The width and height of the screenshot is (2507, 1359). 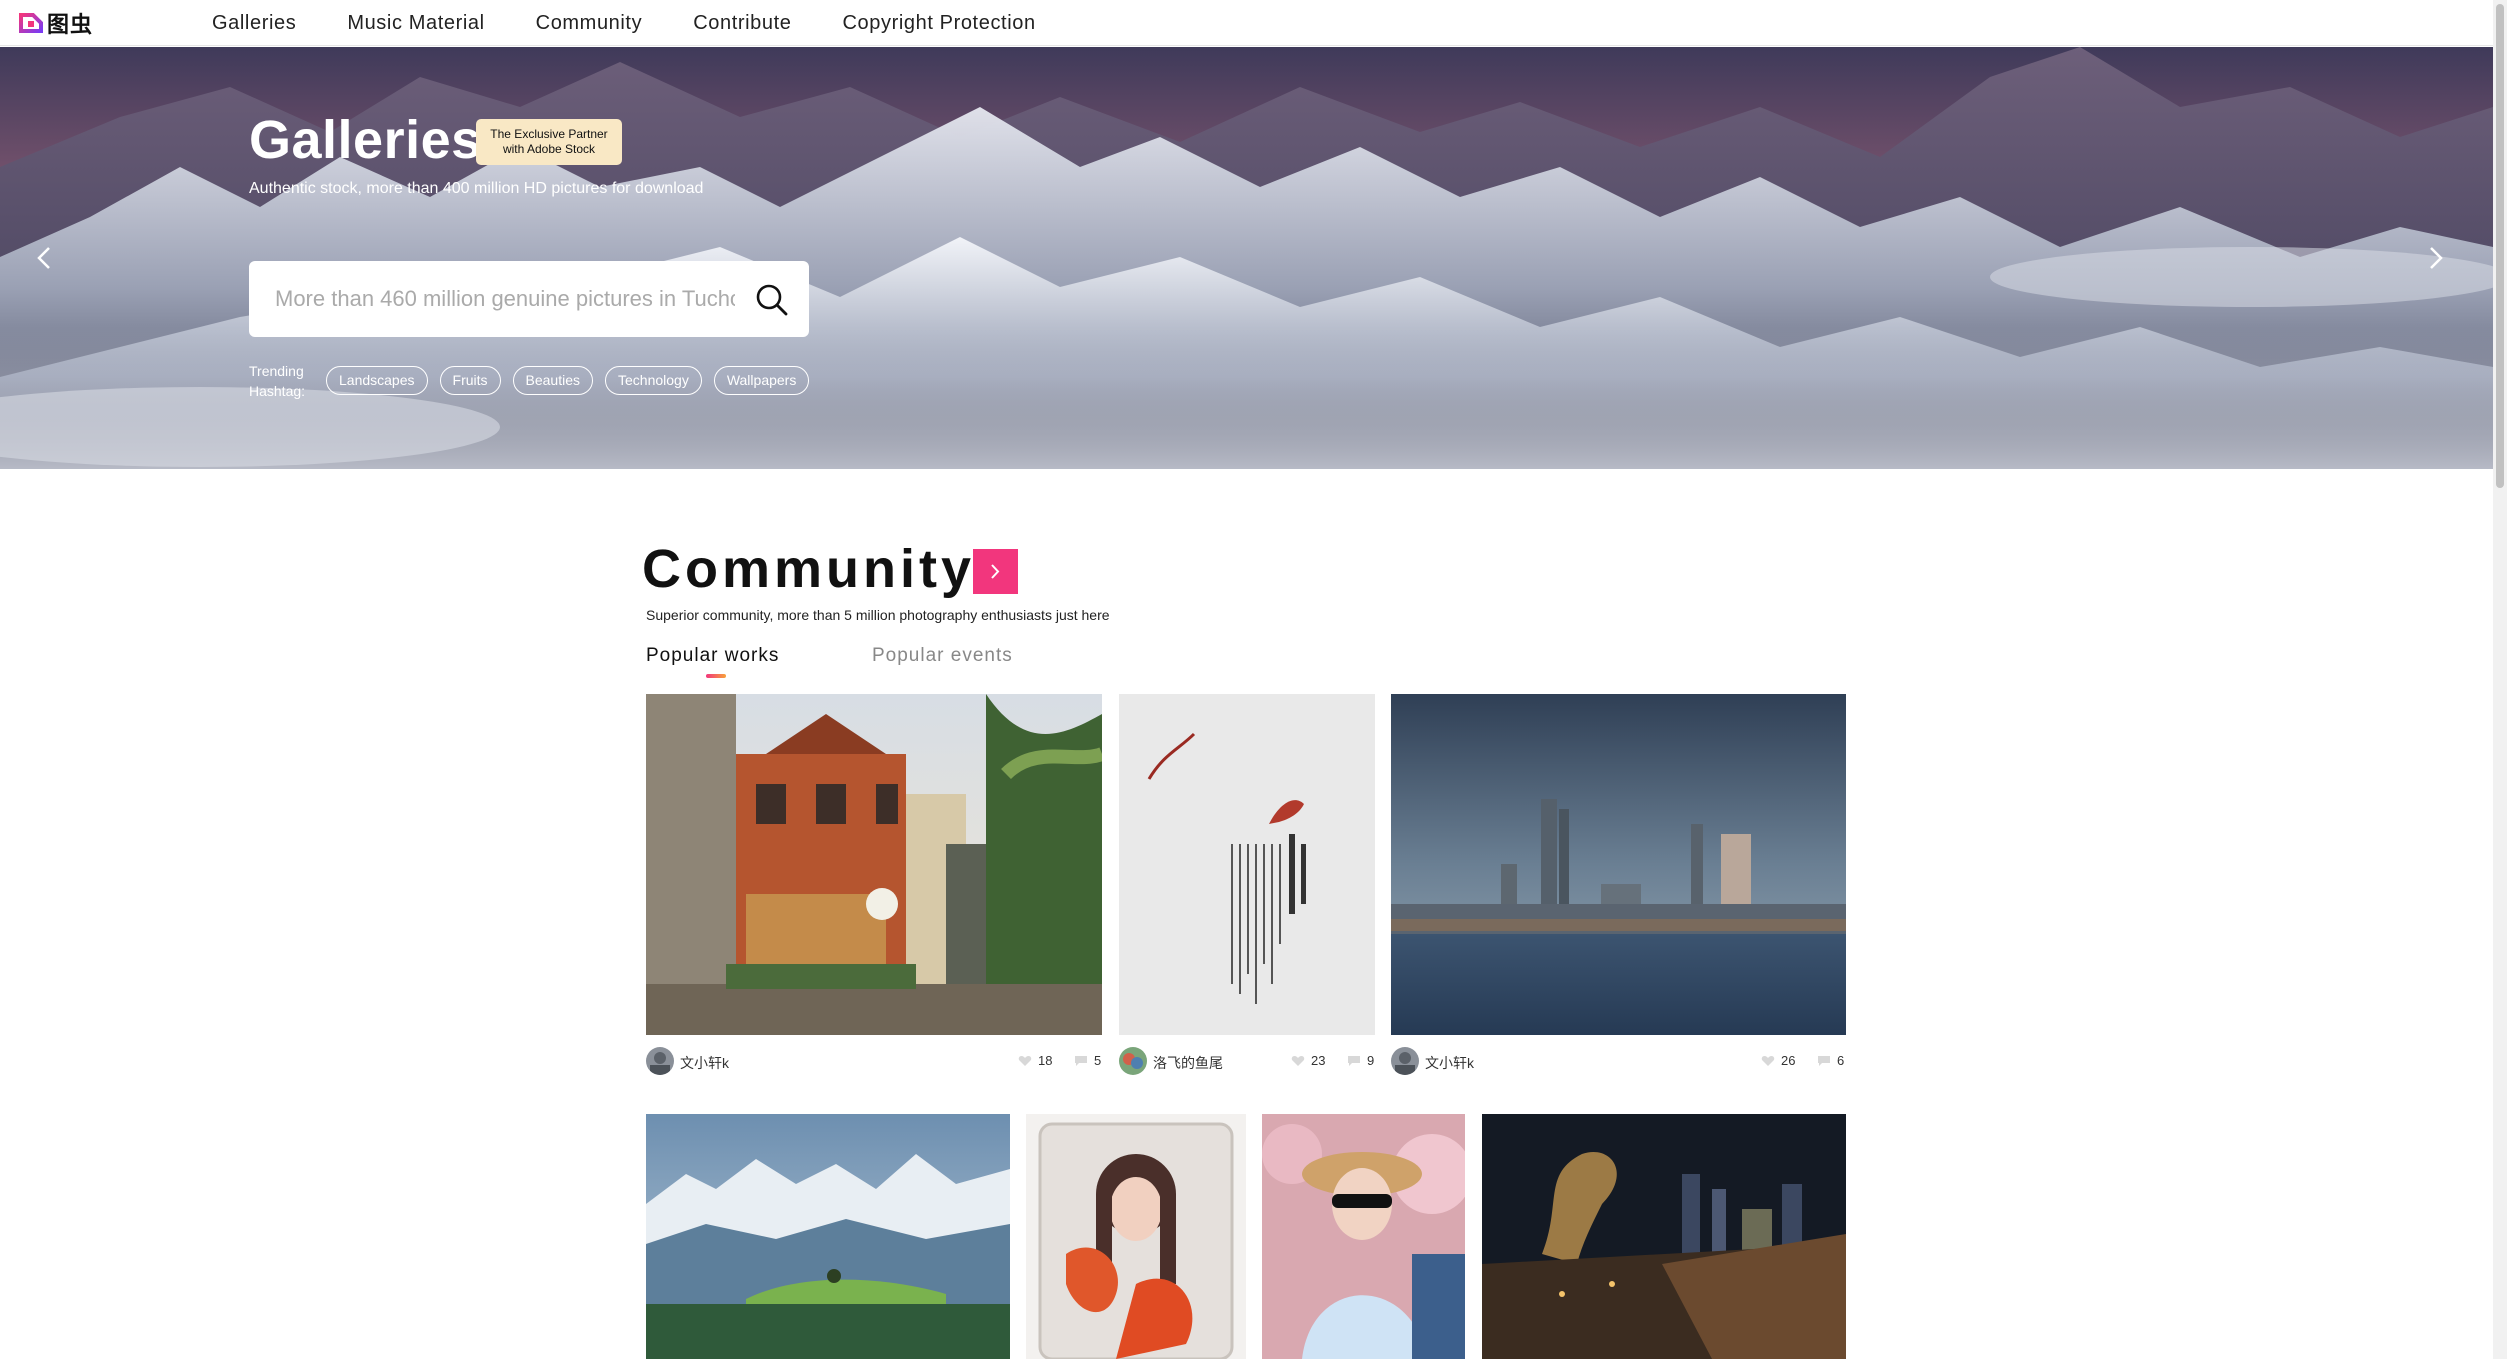 What do you see at coordinates (1308, 1060) in the screenshot?
I see `likes-count: 23` at bounding box center [1308, 1060].